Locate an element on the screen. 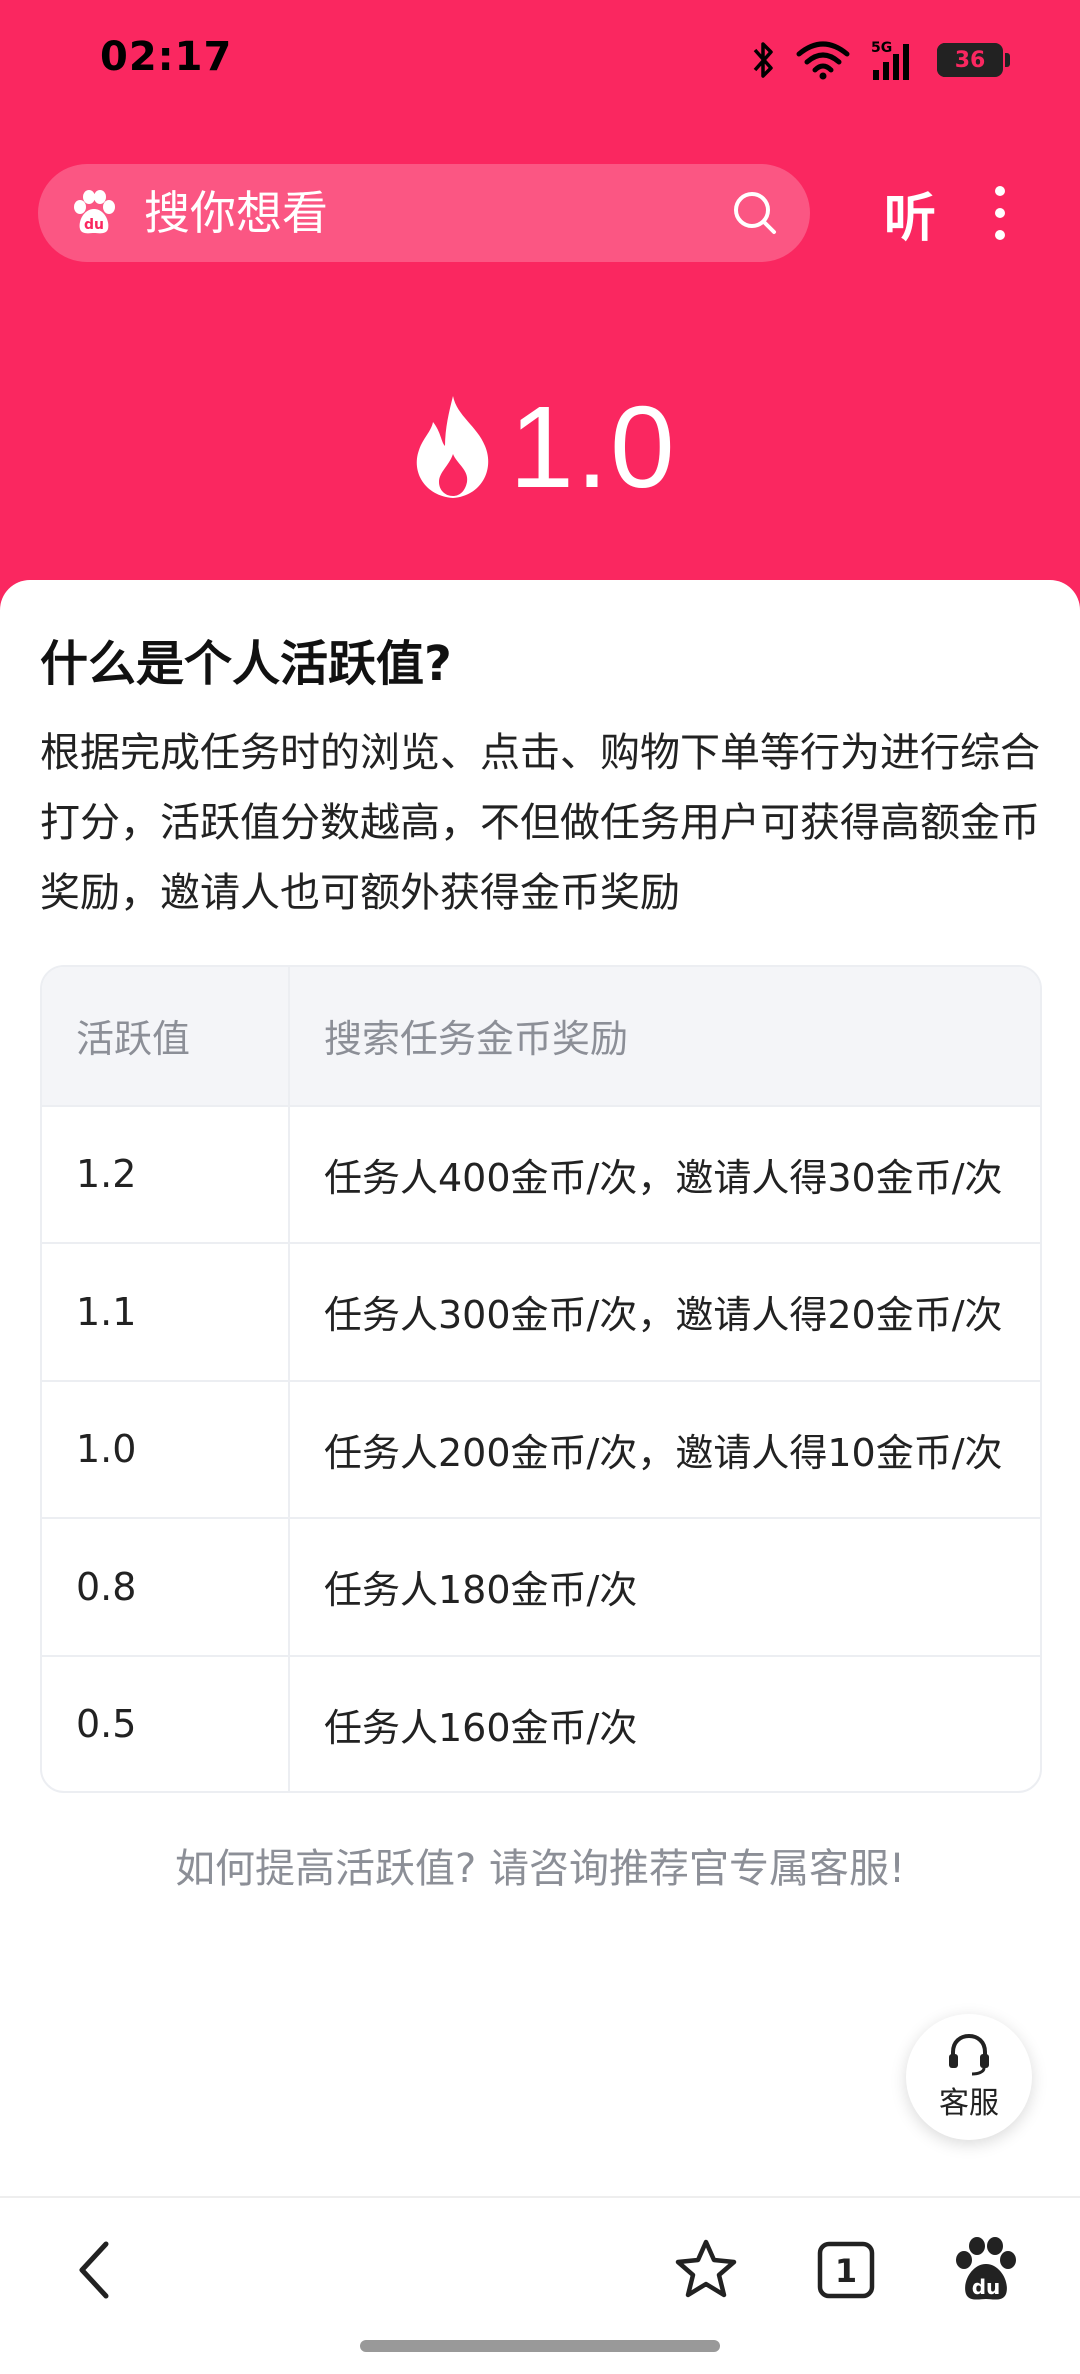  listen-button: 听 is located at coordinates (910, 213).